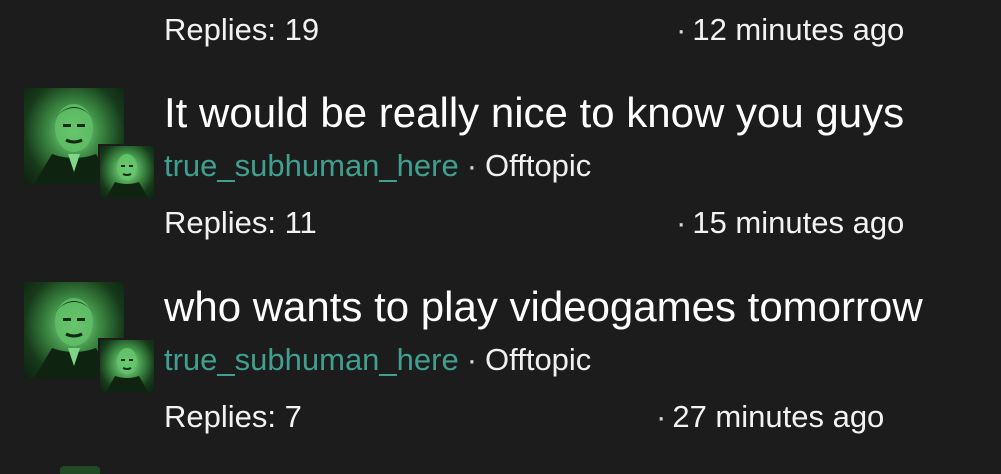  What do you see at coordinates (233, 416) in the screenshot?
I see `replies-count: Replies: 7` at bounding box center [233, 416].